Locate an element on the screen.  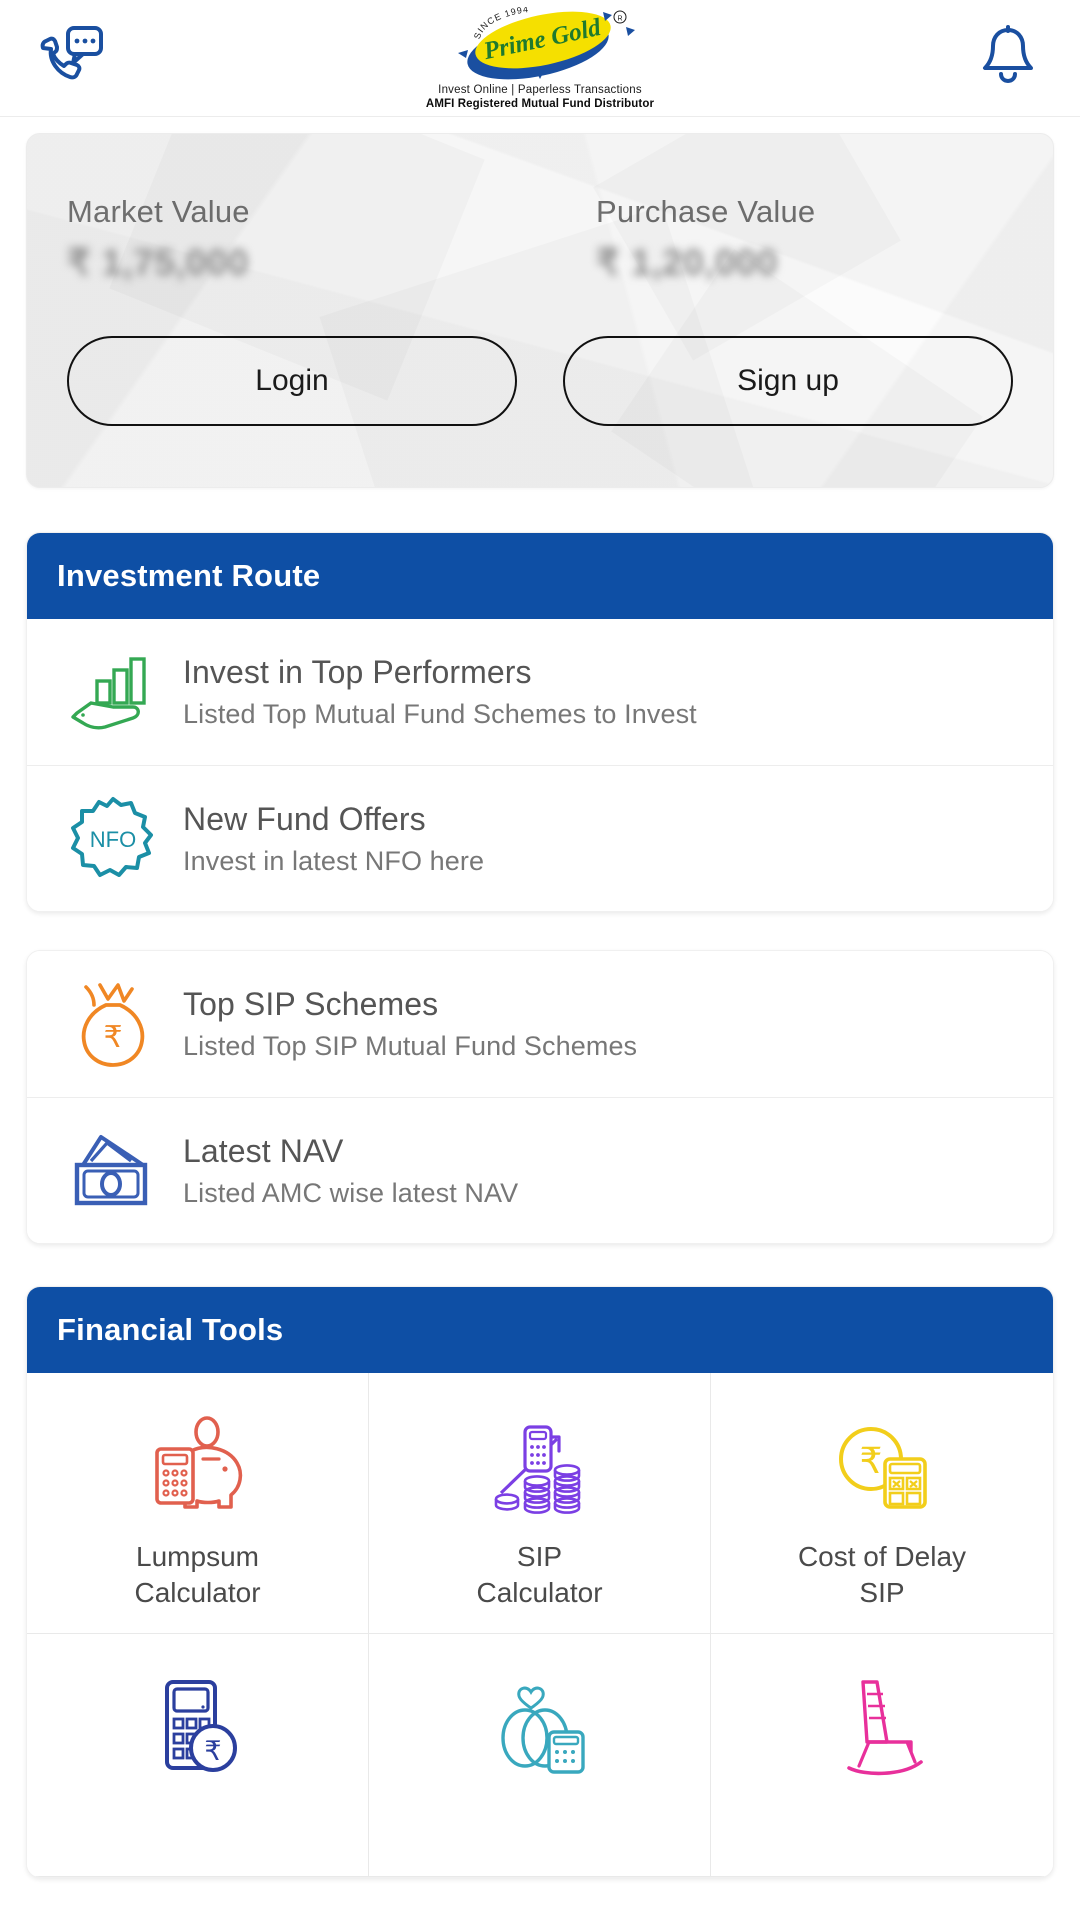
tool-label-line2: SIP is located at coordinates (882, 1592).